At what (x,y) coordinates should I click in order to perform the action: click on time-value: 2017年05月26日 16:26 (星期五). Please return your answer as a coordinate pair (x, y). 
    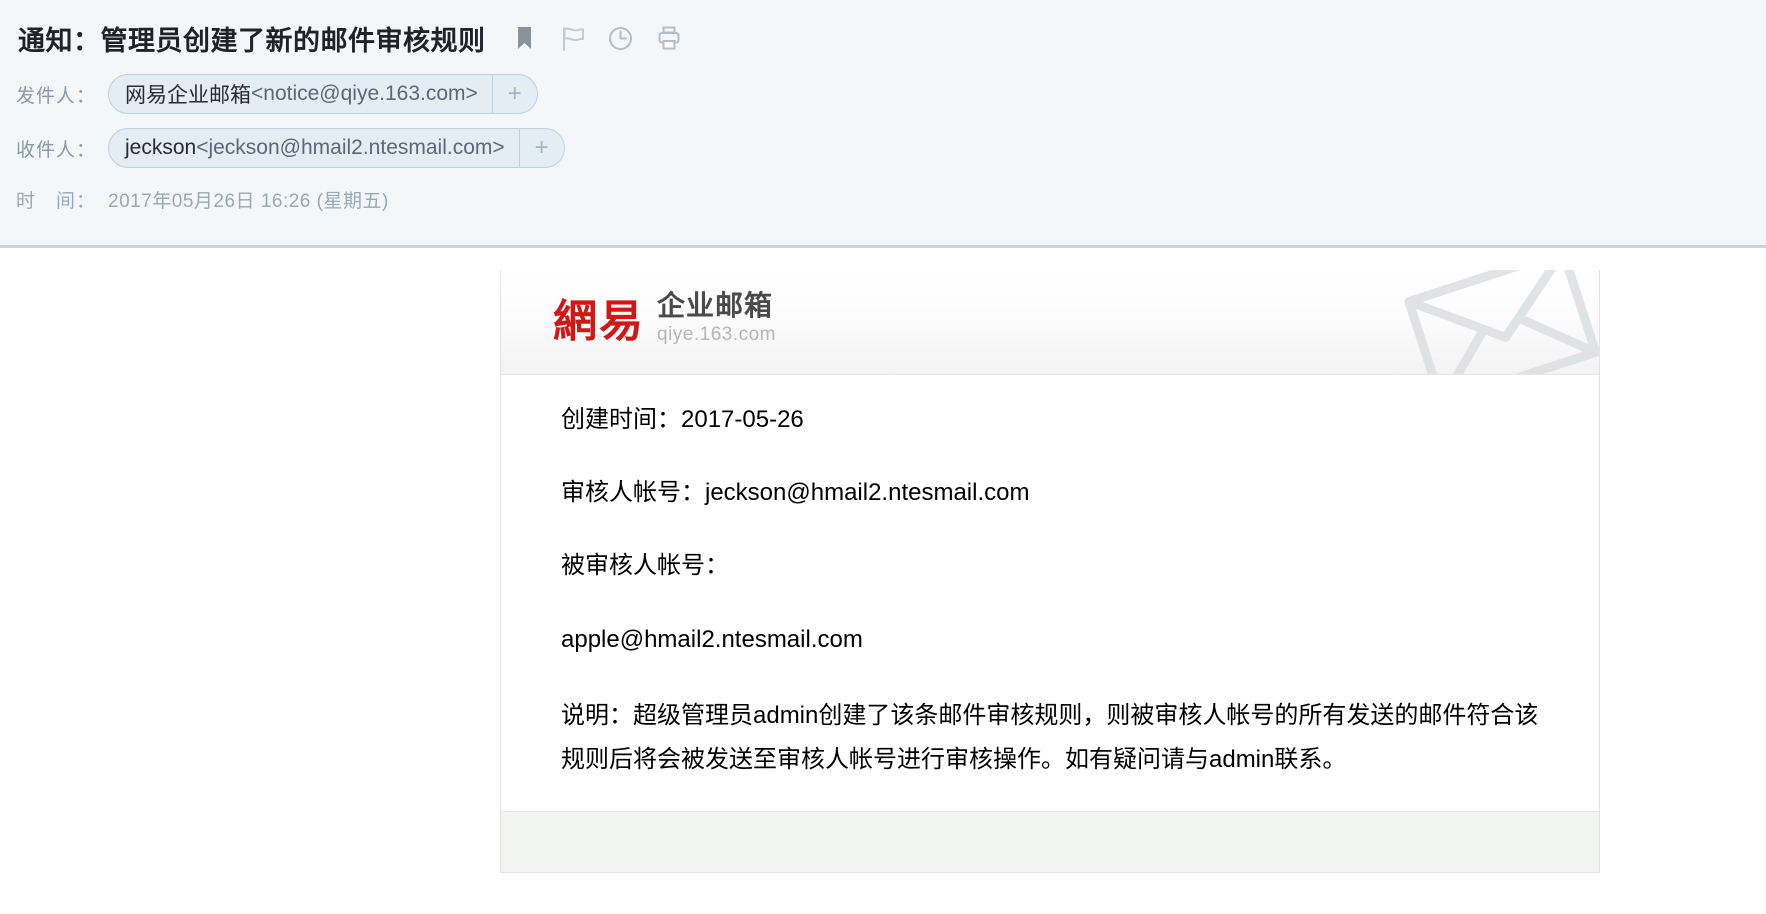
    Looking at the image, I should click on (248, 201).